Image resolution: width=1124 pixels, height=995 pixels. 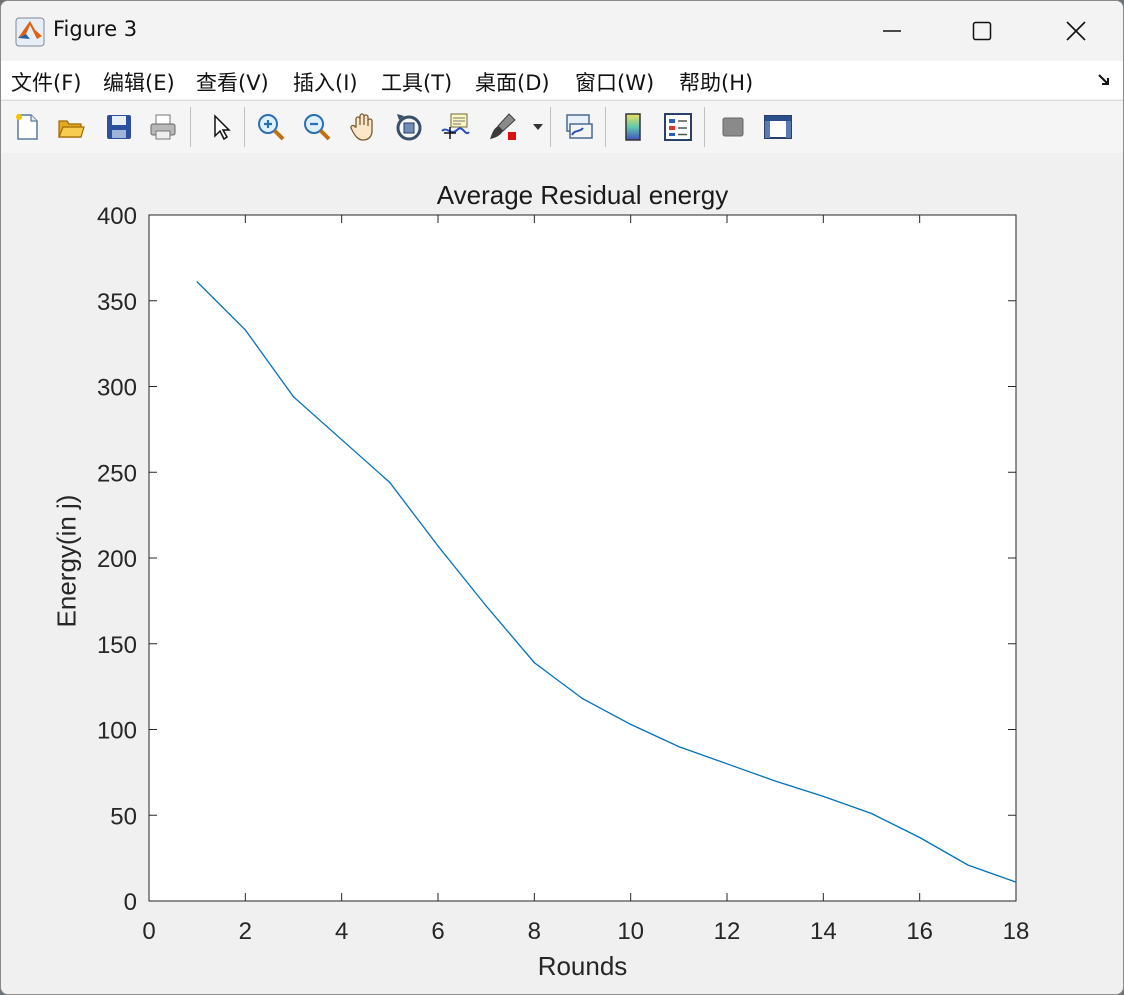 I want to click on show-plot-tools-button, so click(x=778, y=127).